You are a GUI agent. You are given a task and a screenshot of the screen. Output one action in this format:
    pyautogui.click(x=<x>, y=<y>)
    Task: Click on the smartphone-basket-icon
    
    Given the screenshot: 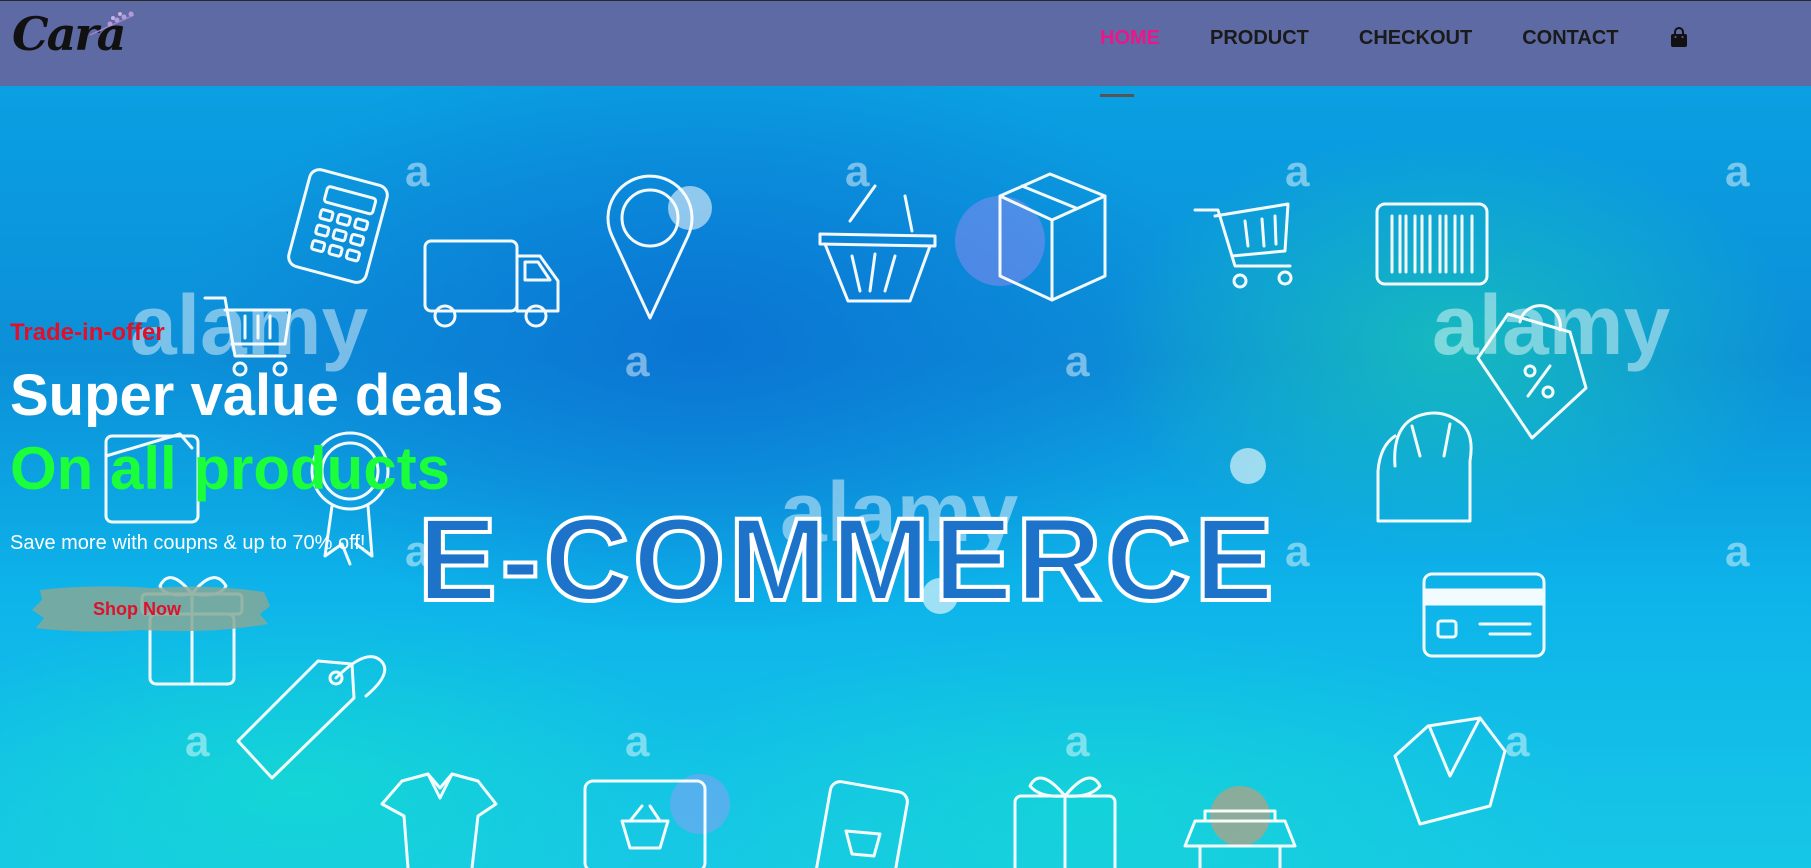 What is the action you would take?
    pyautogui.click(x=861, y=824)
    